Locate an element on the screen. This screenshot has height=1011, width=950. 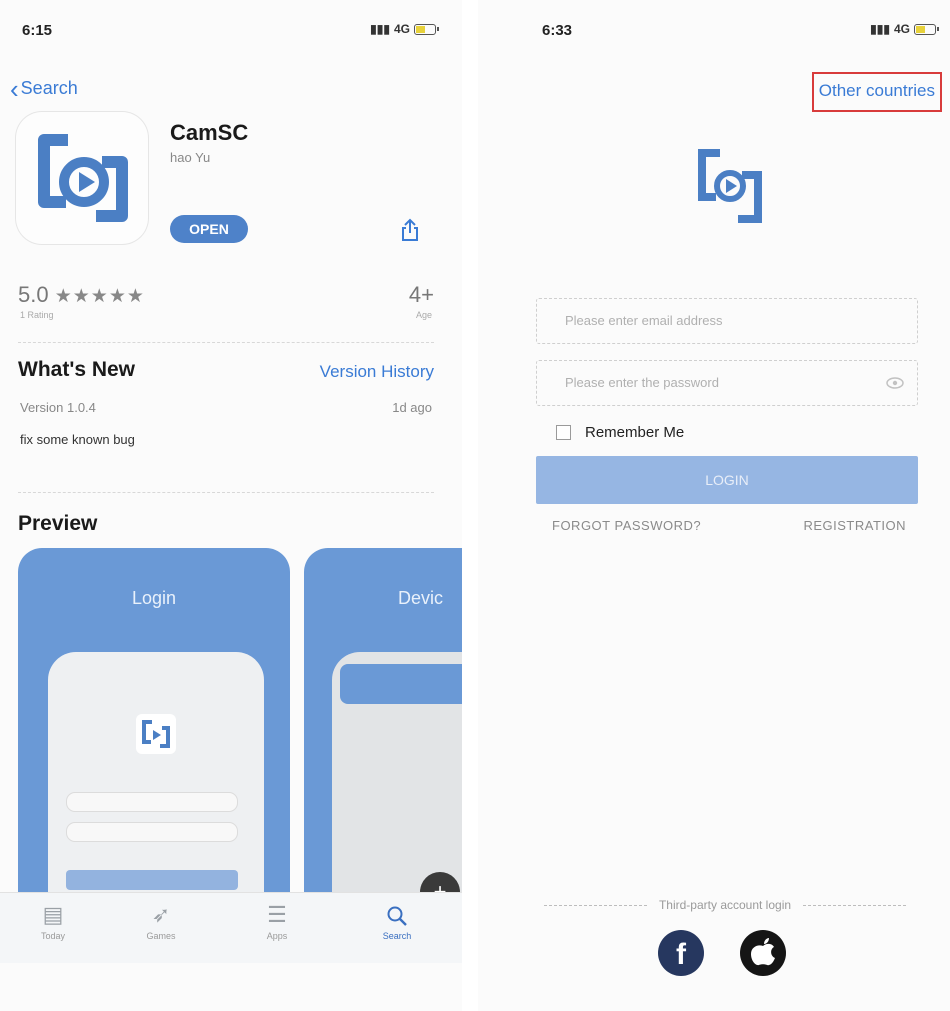
preview-phone-mockup is located at coordinates (156, 790).